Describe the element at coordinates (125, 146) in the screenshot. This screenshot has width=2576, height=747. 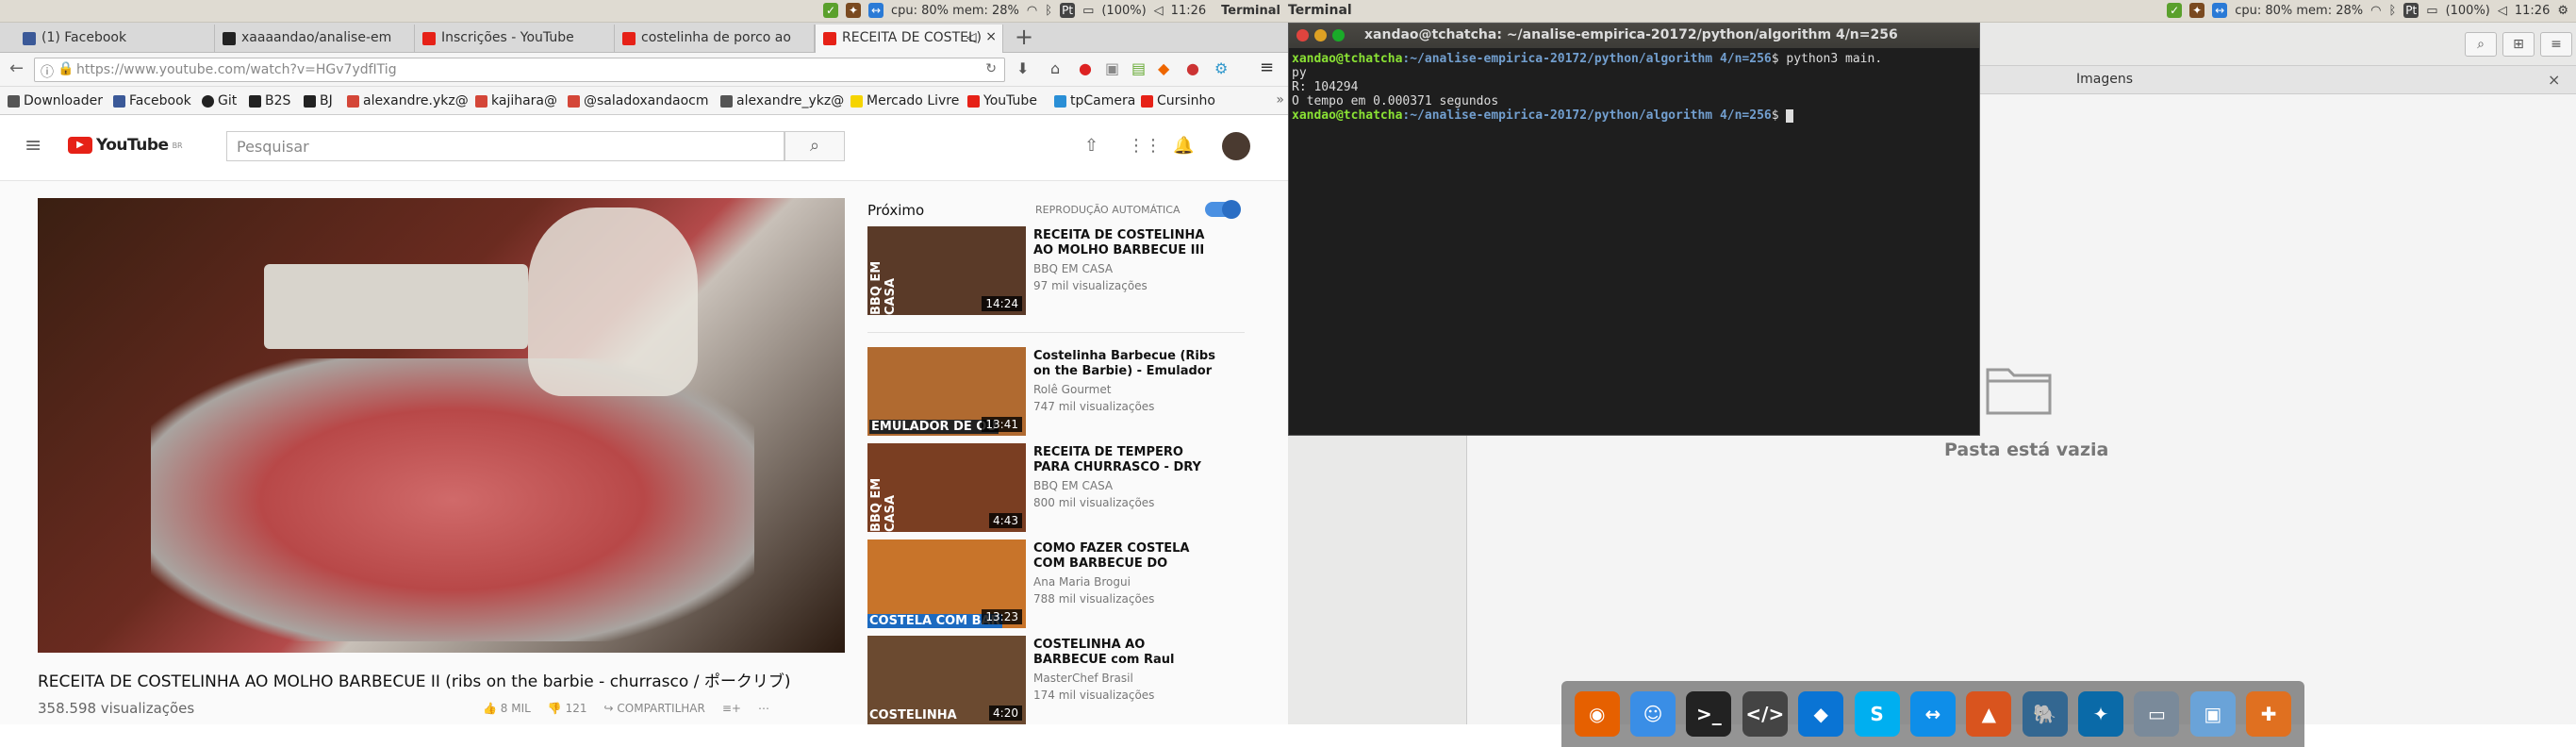
I see `youtube-logo: ▶ YouTube BR` at that location.